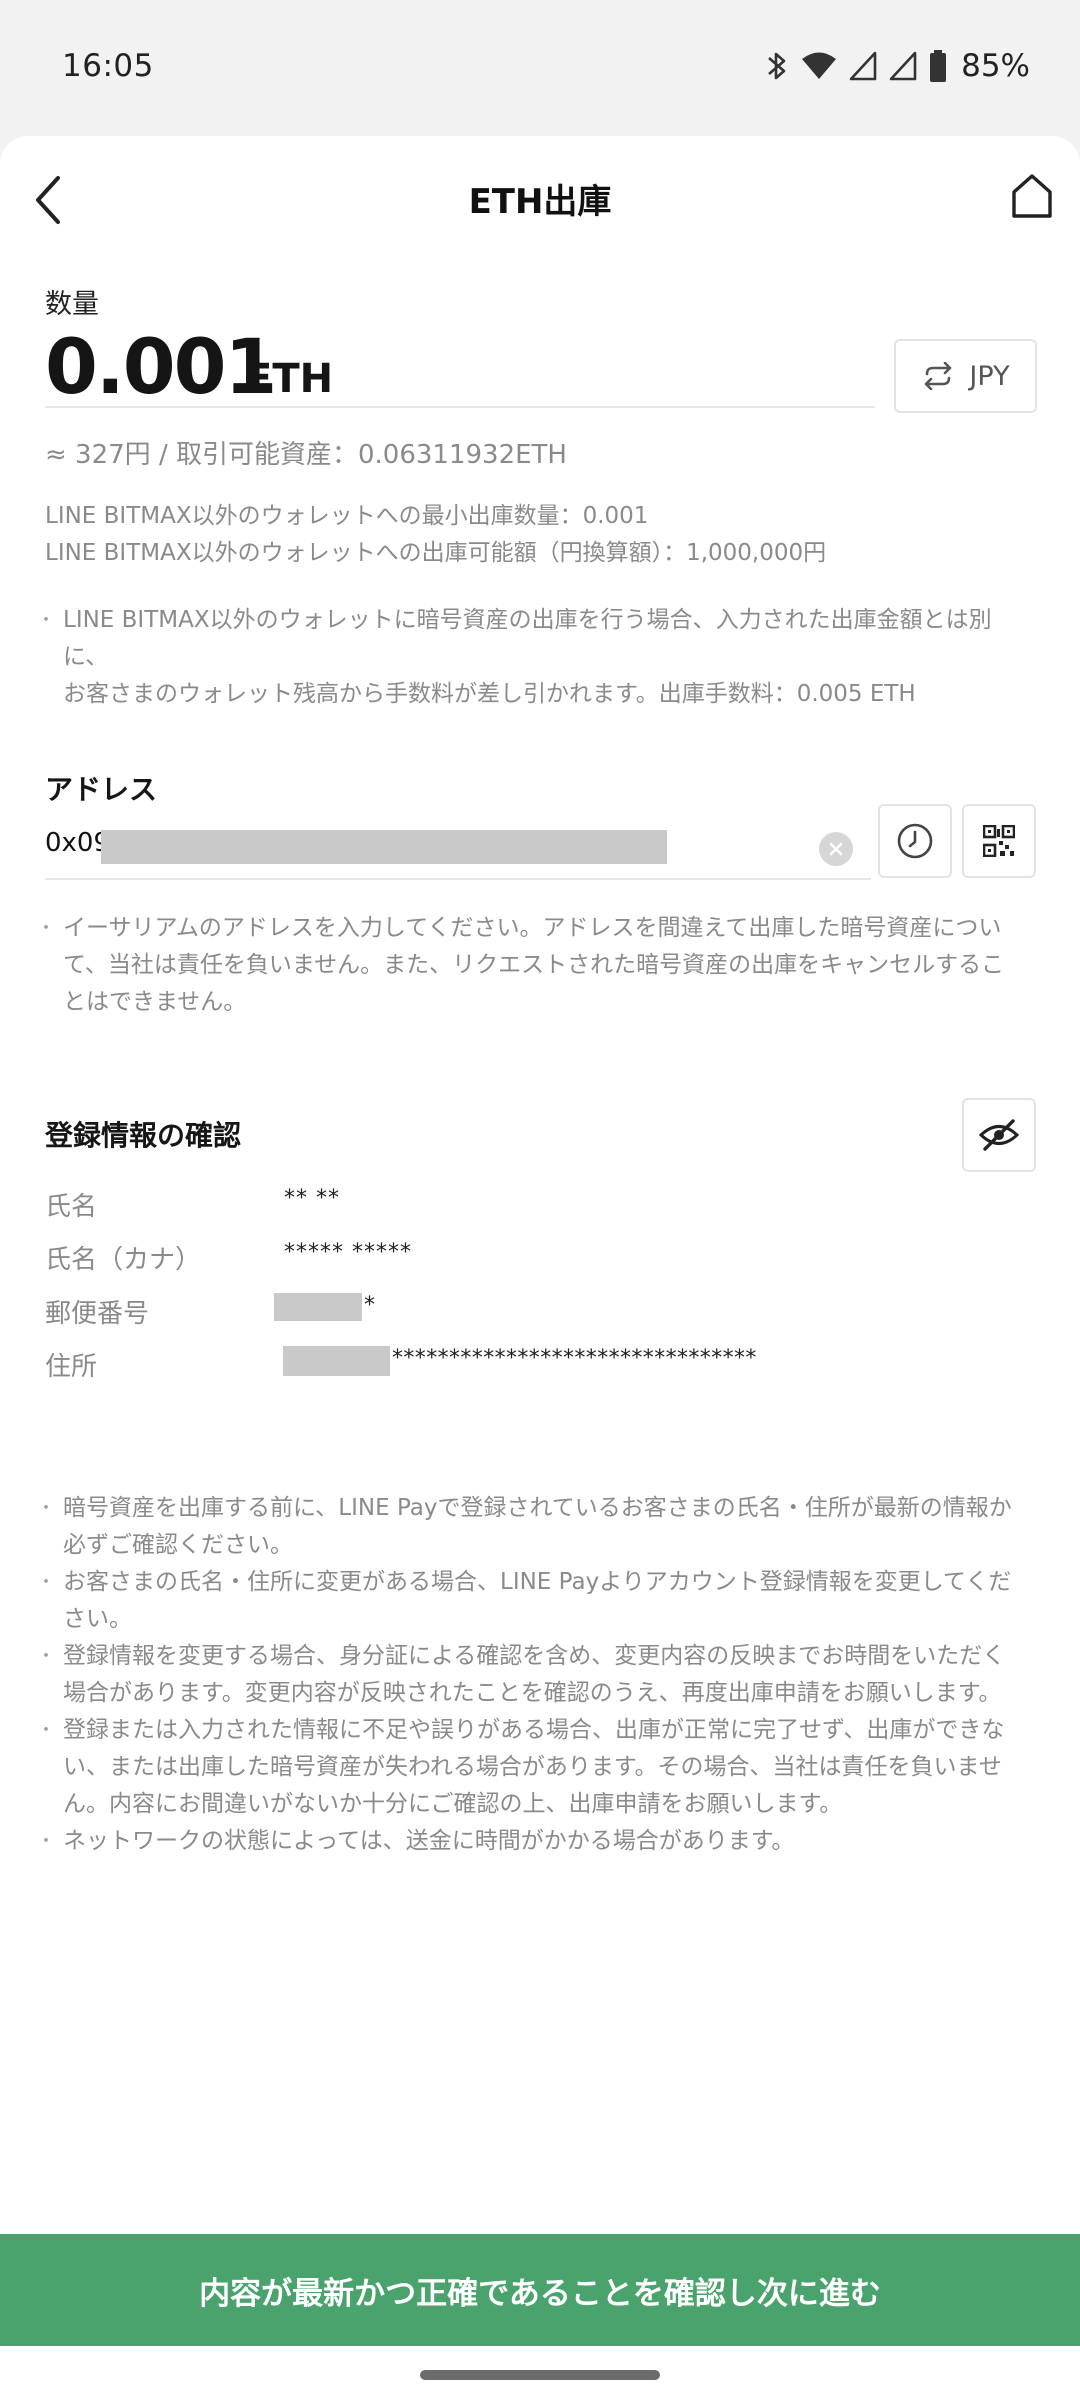 The image size is (1080, 2400). What do you see at coordinates (336, 1361) in the screenshot?
I see `residence-redaction` at bounding box center [336, 1361].